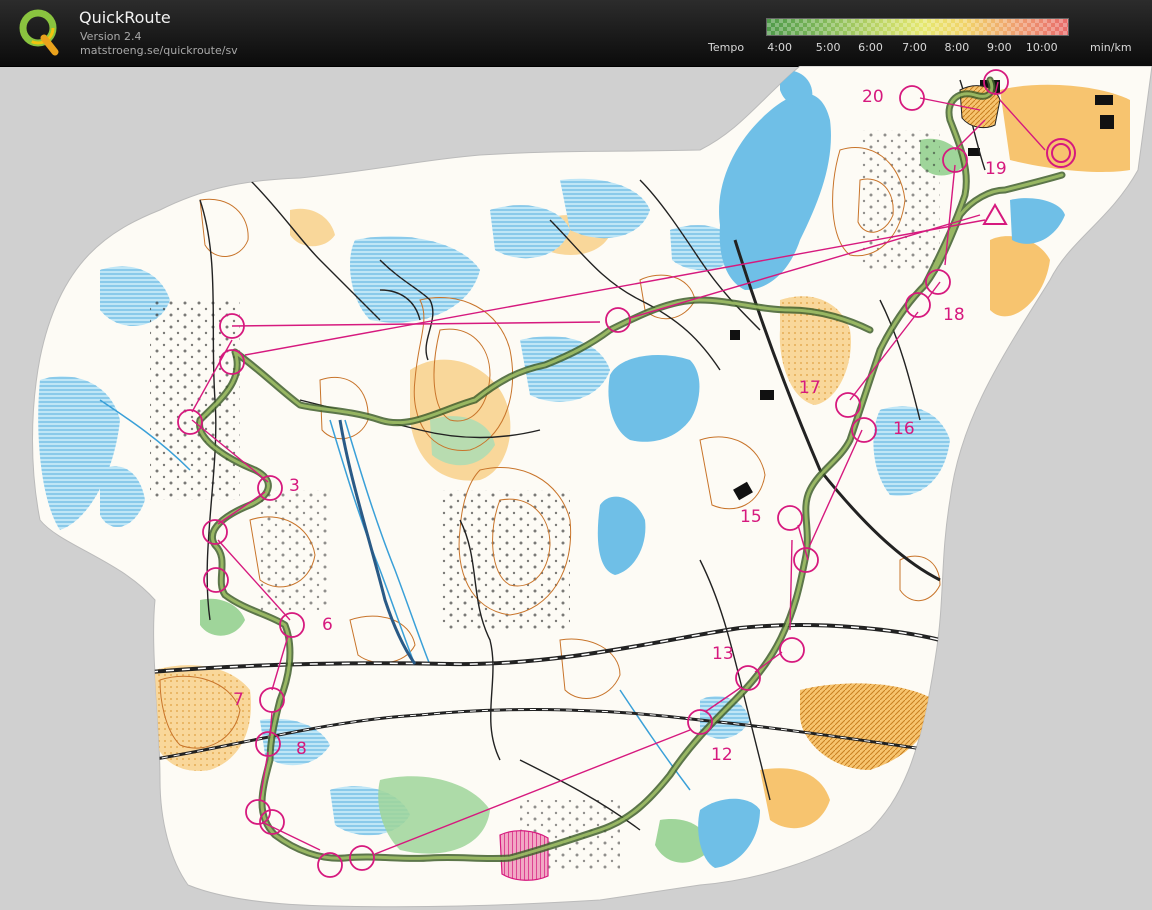 The width and height of the screenshot is (1152, 910). What do you see at coordinates (779, 47) in the screenshot?
I see `legend-tick: 4:00` at bounding box center [779, 47].